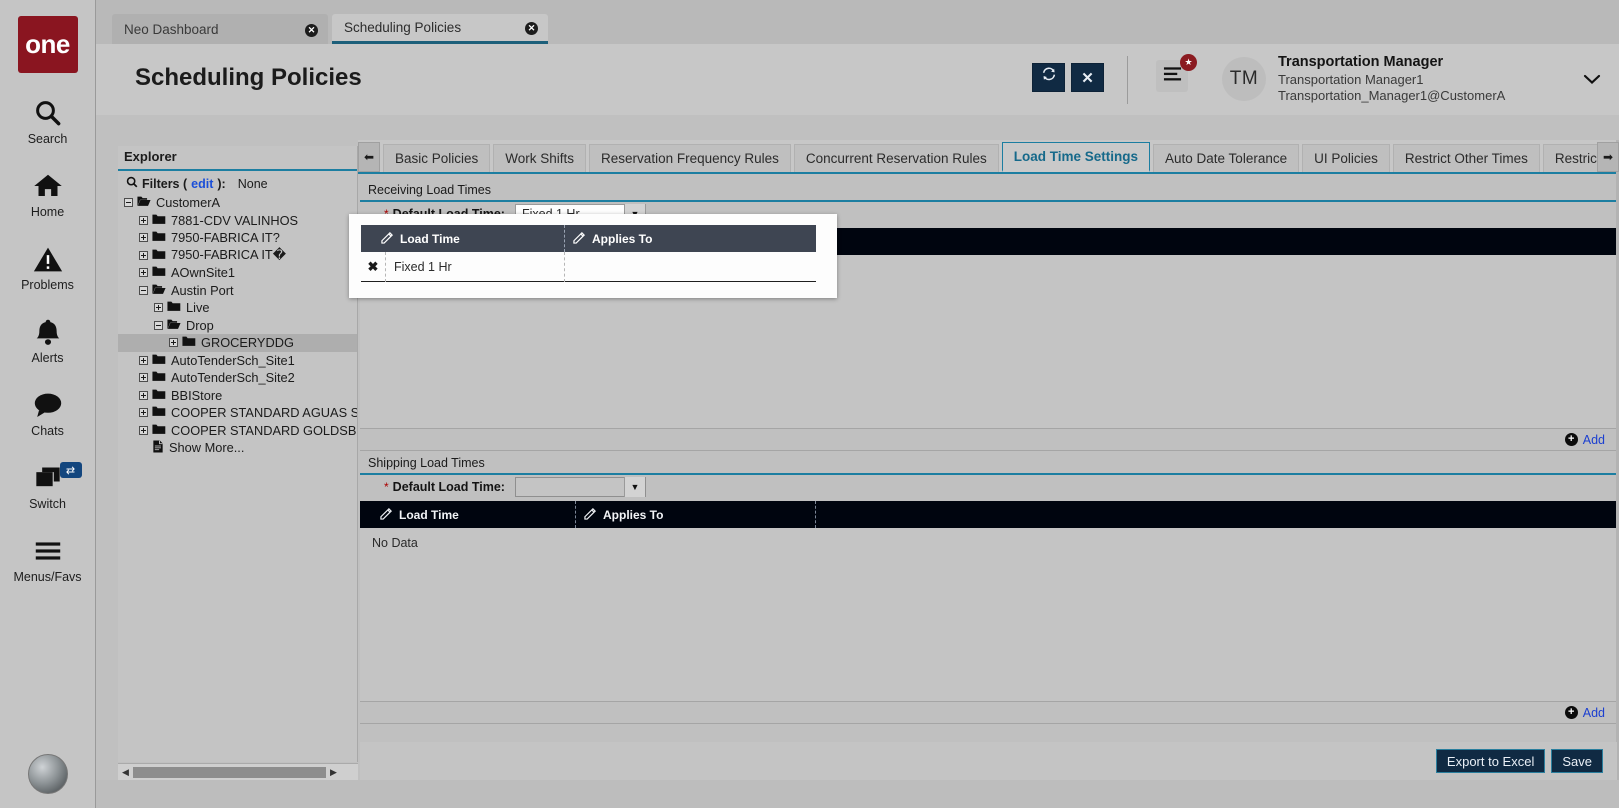 This screenshot has width=1619, height=808. Describe the element at coordinates (437, 158) in the screenshot. I see `content-tab-basic-policies: Basic Policies` at that location.